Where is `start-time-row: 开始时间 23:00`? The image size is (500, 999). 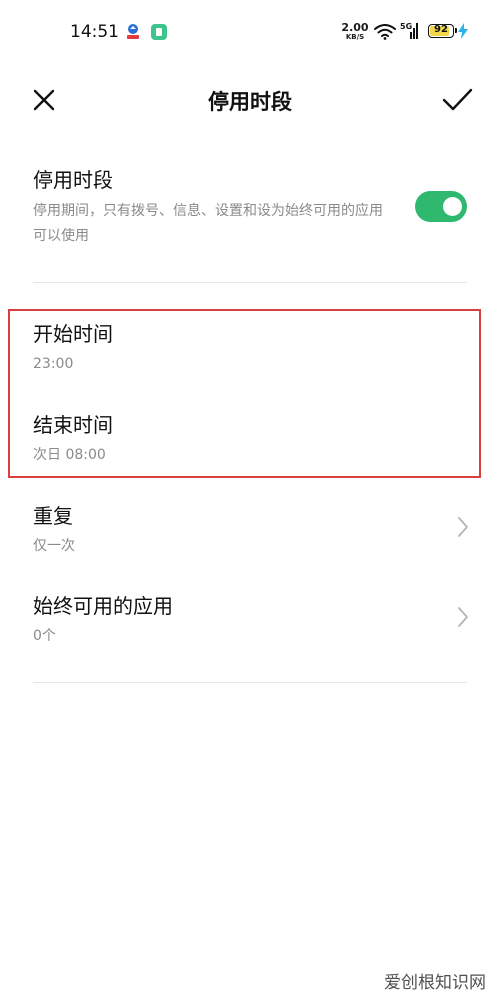 start-time-row: 开始时间 23:00 is located at coordinates (250, 348).